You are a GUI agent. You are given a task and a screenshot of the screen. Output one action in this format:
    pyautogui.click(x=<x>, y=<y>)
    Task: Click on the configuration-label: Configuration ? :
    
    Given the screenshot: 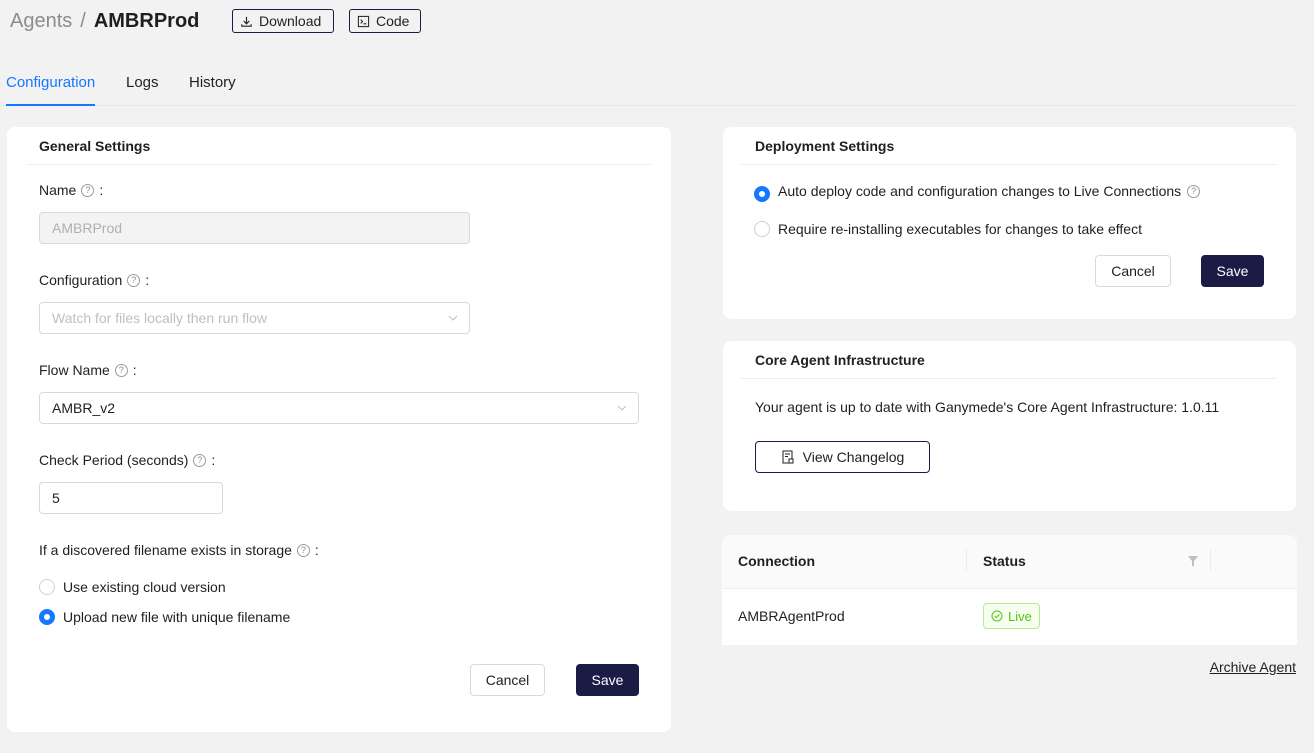 What is the action you would take?
    pyautogui.click(x=94, y=280)
    